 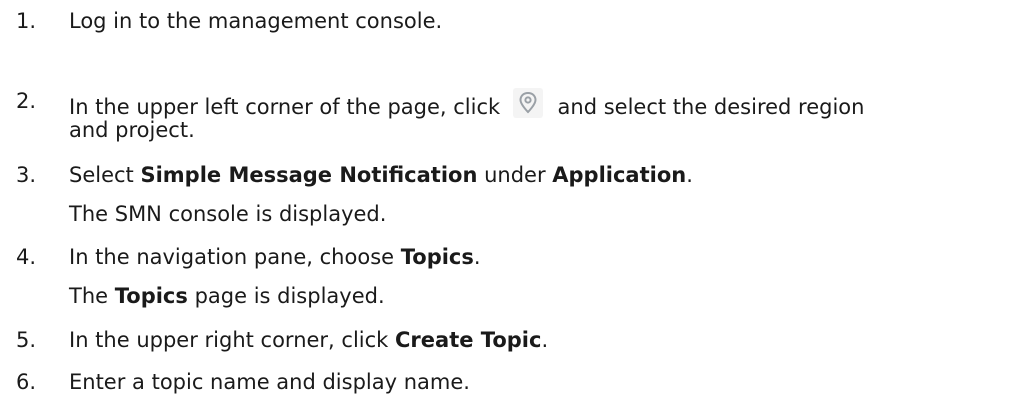 What do you see at coordinates (26, 175) in the screenshot?
I see `step-number: 3.` at bounding box center [26, 175].